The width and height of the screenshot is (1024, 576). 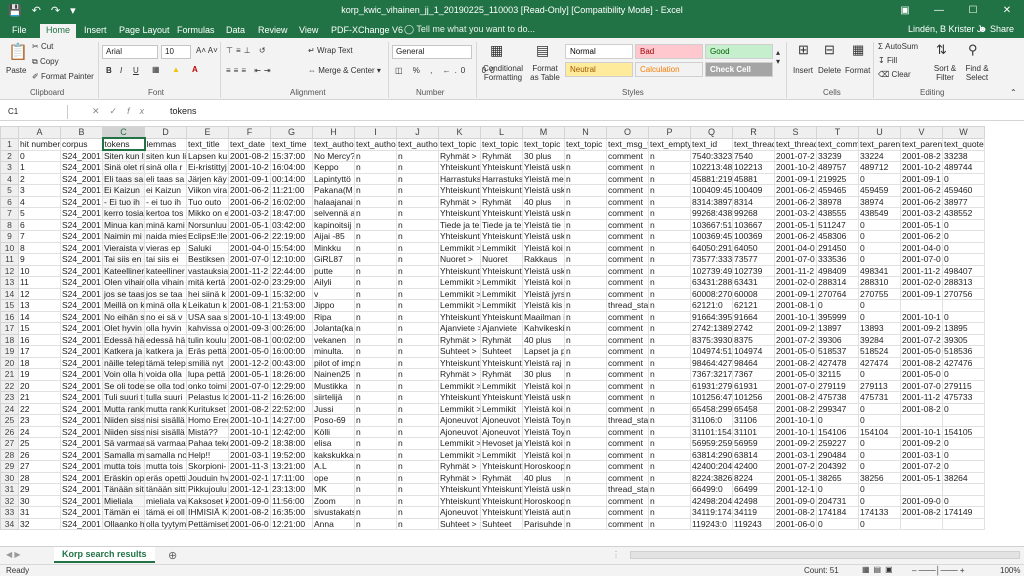 What do you see at coordinates (123, 144) in the screenshot?
I see `cell: tokens` at bounding box center [123, 144].